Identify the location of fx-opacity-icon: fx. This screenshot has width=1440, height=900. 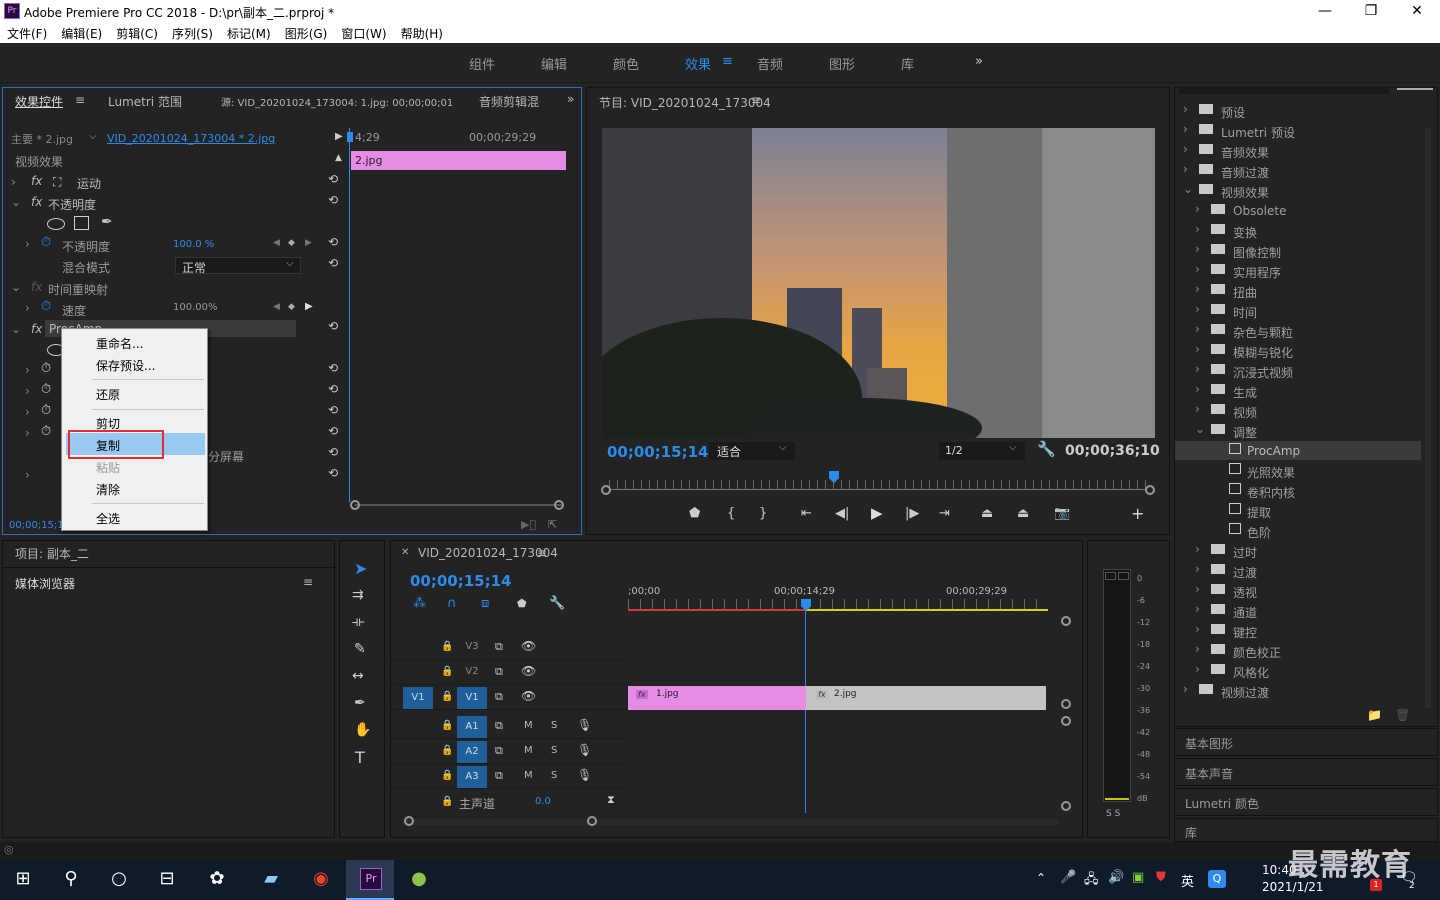
(36, 202).